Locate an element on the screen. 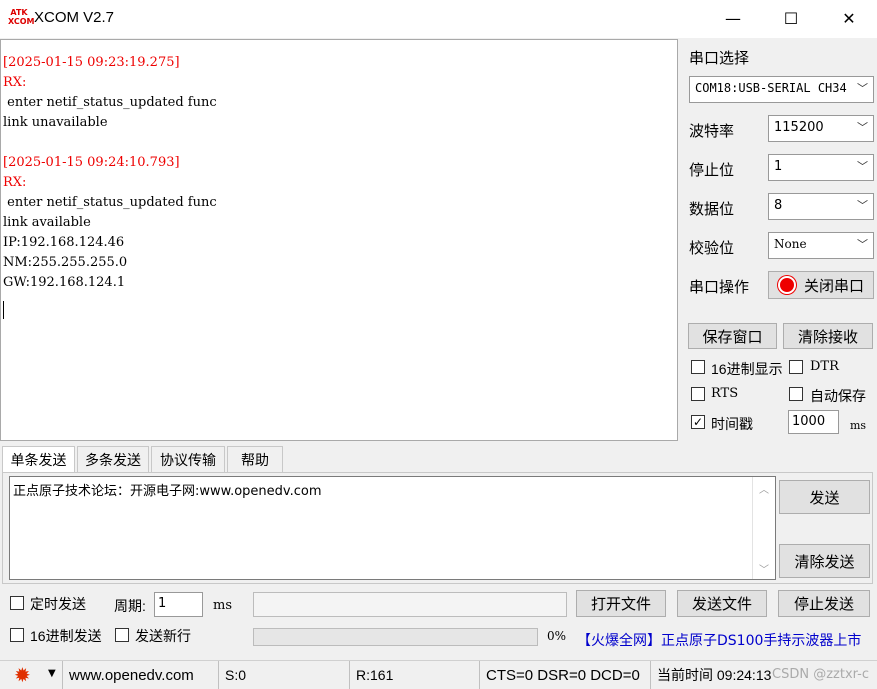 This screenshot has width=877, height=689. receive-line: NM:255.255.255.0 is located at coordinates (65, 262).